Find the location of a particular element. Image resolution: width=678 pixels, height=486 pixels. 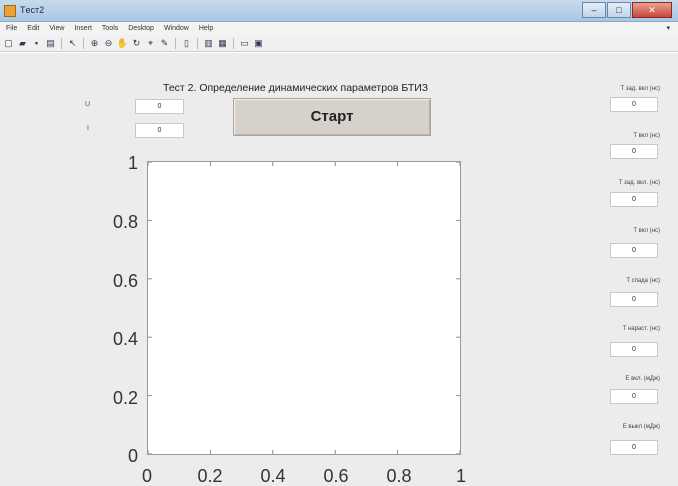

zoom-in-icon: ⊕ is located at coordinates (94, 43).